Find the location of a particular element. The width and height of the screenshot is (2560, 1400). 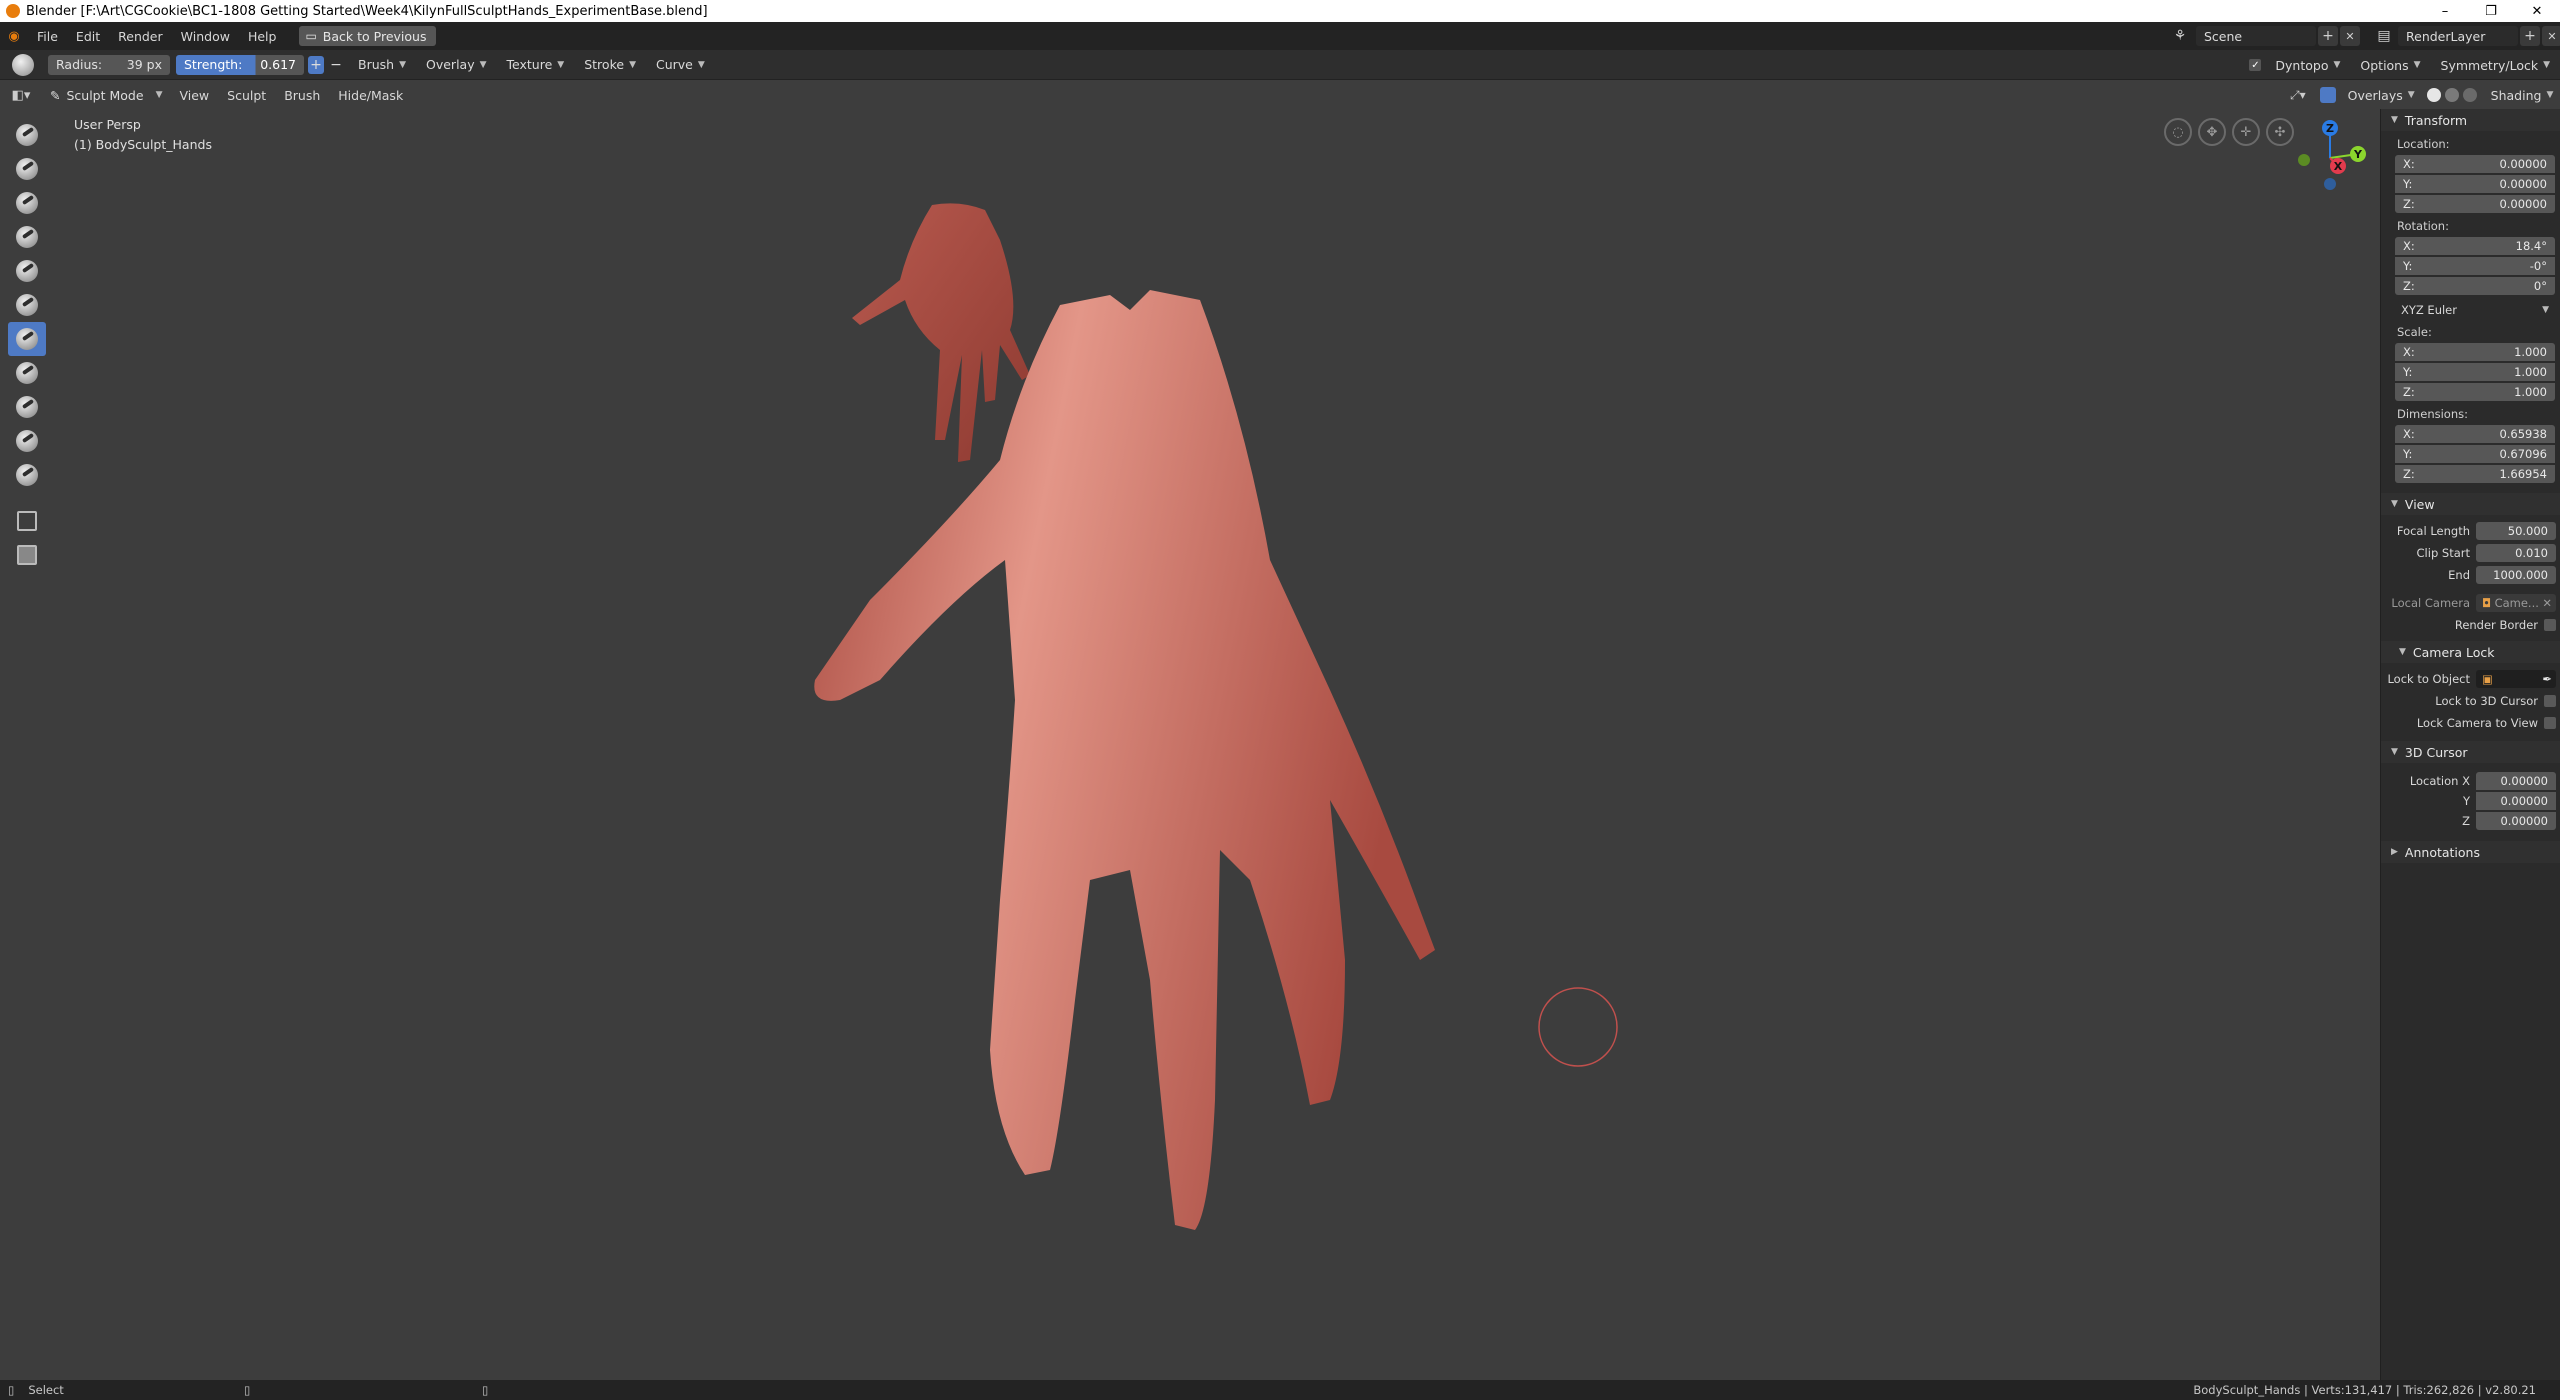

tool-smooth is located at coordinates (27, 271).